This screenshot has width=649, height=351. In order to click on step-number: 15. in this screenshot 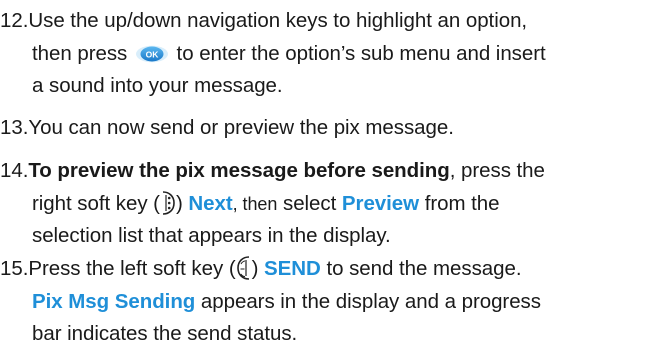, I will do `click(14, 268)`.